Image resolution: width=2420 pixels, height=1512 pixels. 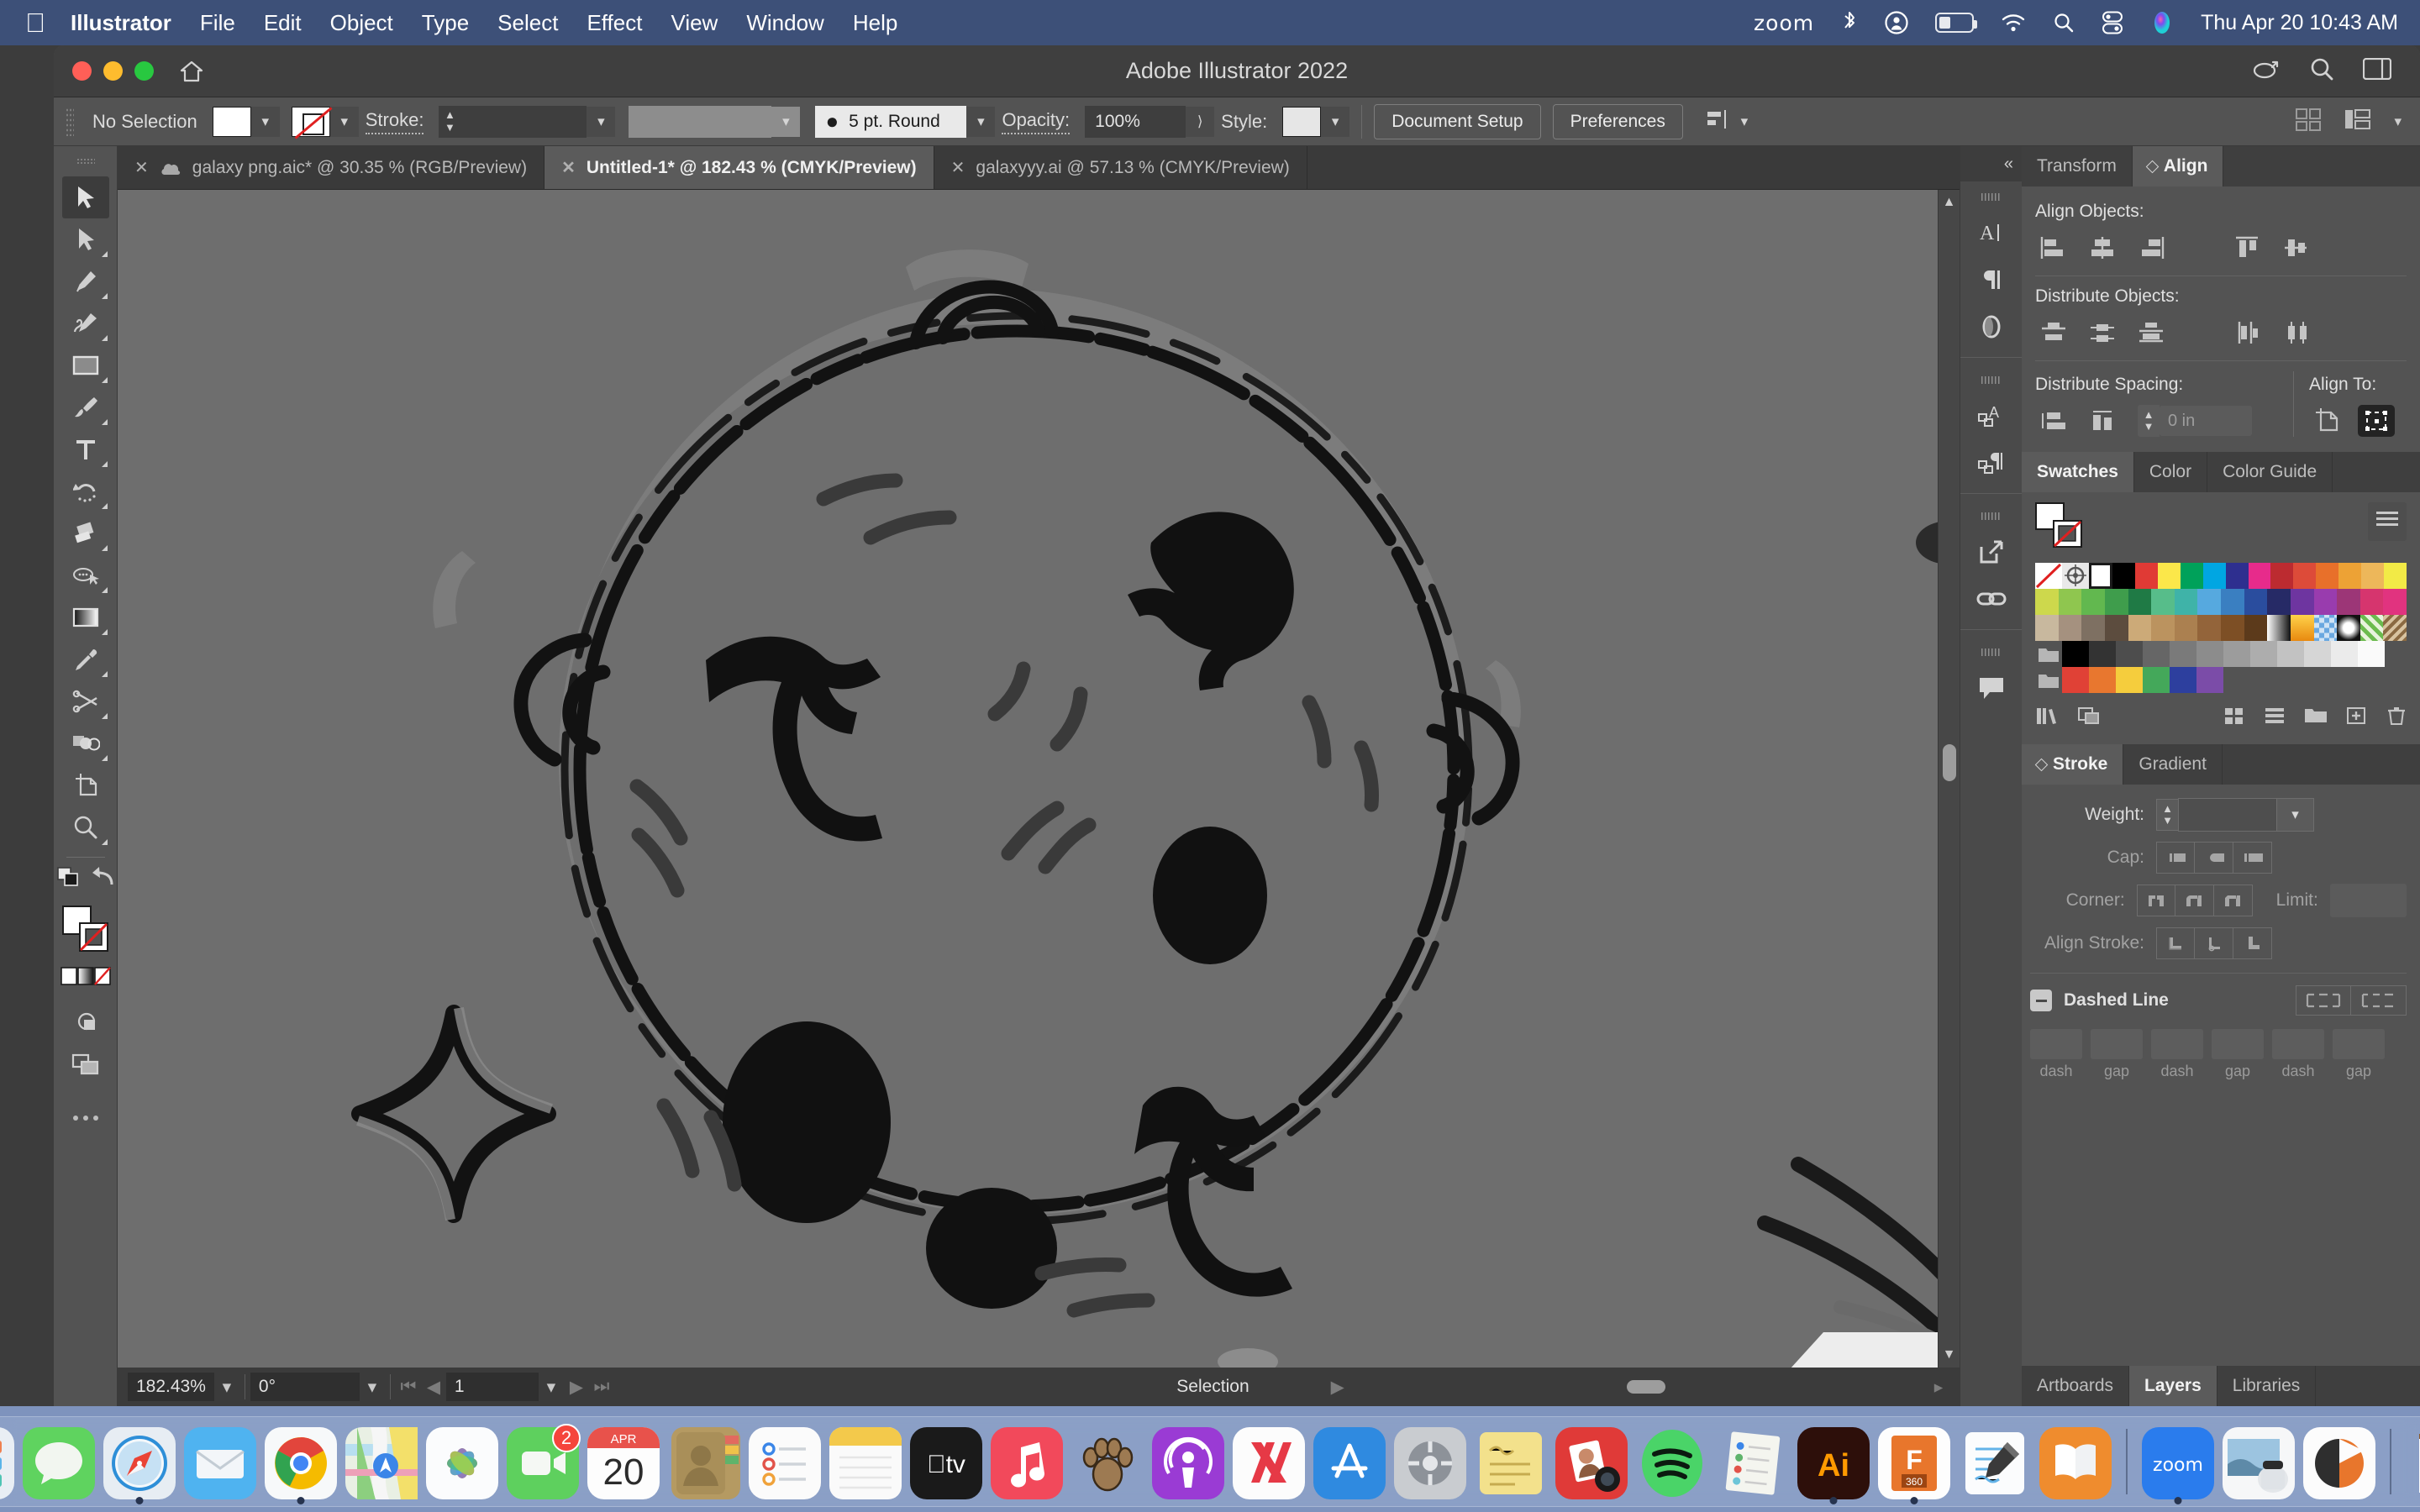 I want to click on menu-edit: Edit, so click(x=283, y=23).